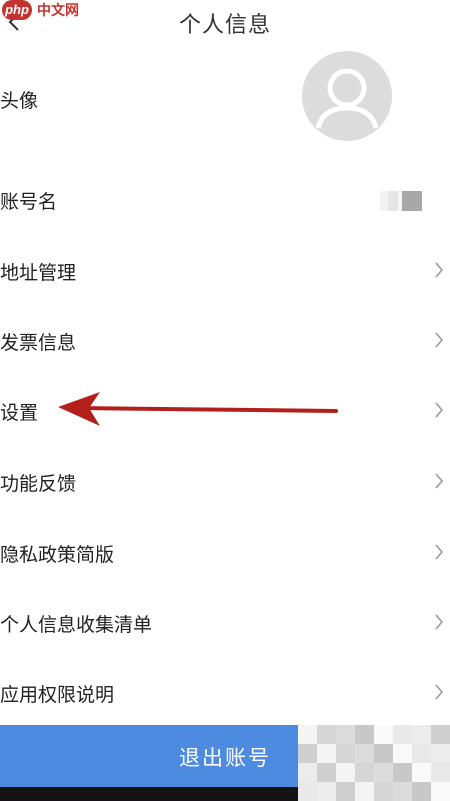 Image resolution: width=450 pixels, height=801 pixels. Describe the element at coordinates (57, 555) in the screenshot. I see `menu-item-label: 隐私政策简版` at that location.